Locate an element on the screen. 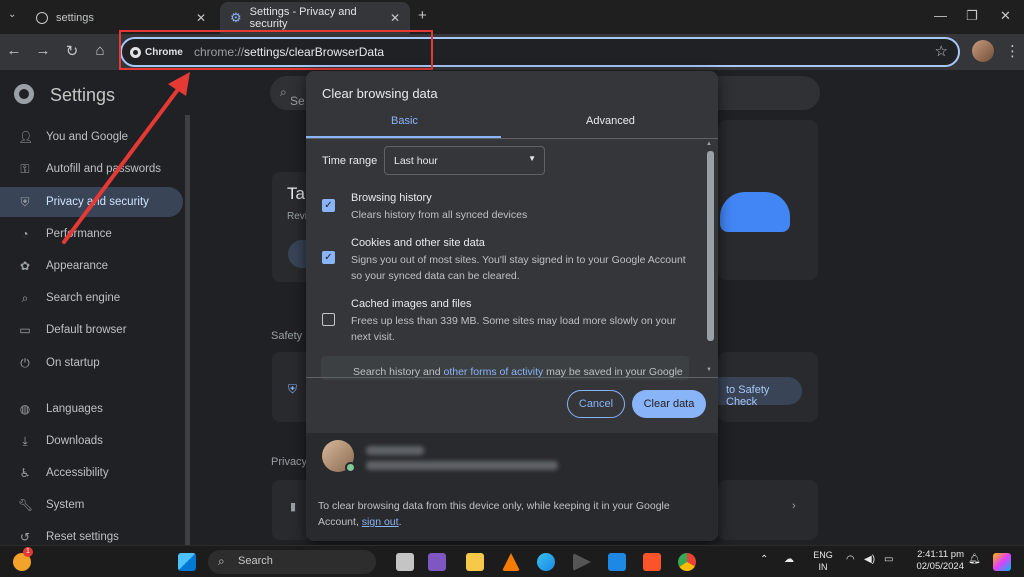  time-range-select: Last hour ▼ is located at coordinates (464, 160).